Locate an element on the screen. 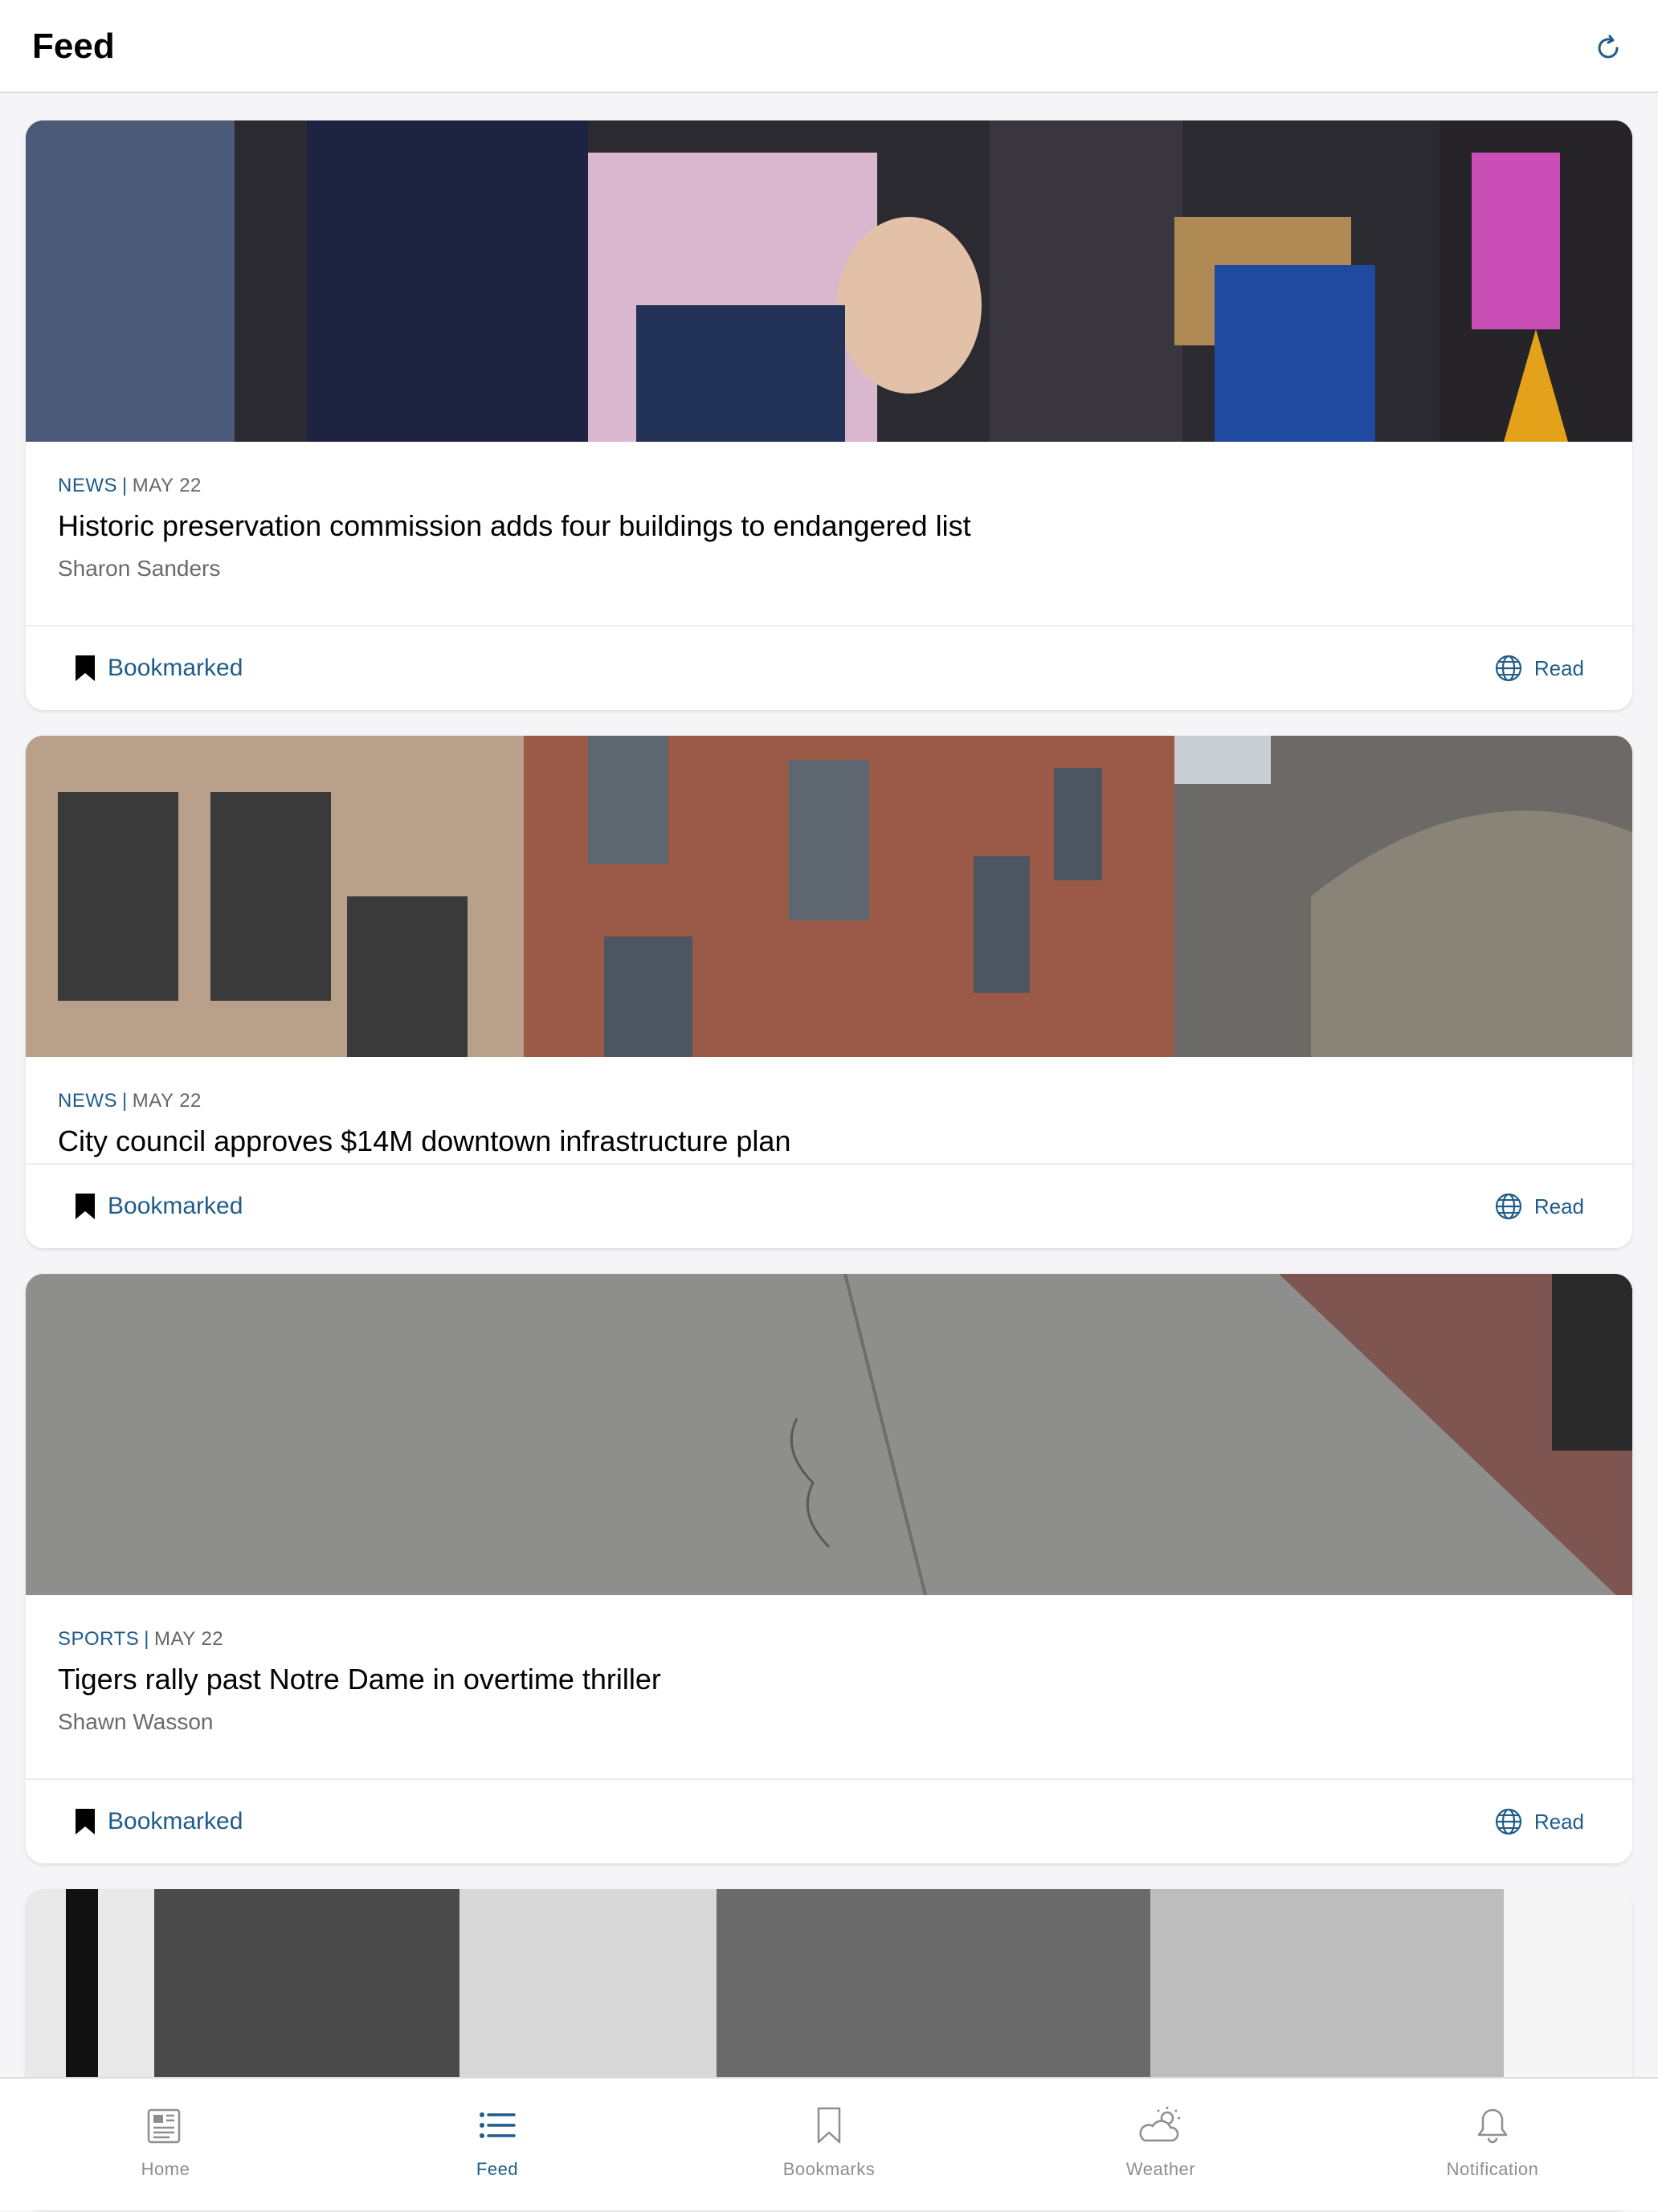 This screenshot has width=1658, height=2212. tab-weather-label: Weather is located at coordinates (1160, 2169).